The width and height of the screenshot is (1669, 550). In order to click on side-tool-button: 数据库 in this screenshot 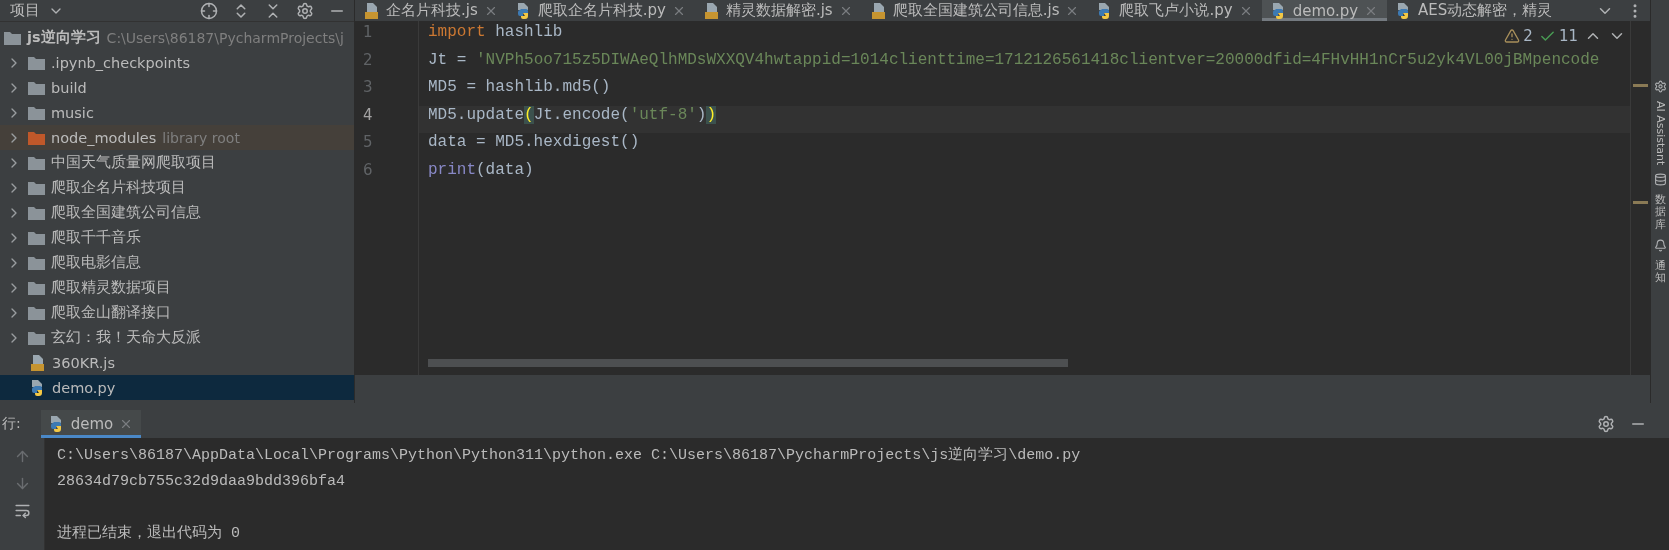, I will do `click(1660, 212)`.